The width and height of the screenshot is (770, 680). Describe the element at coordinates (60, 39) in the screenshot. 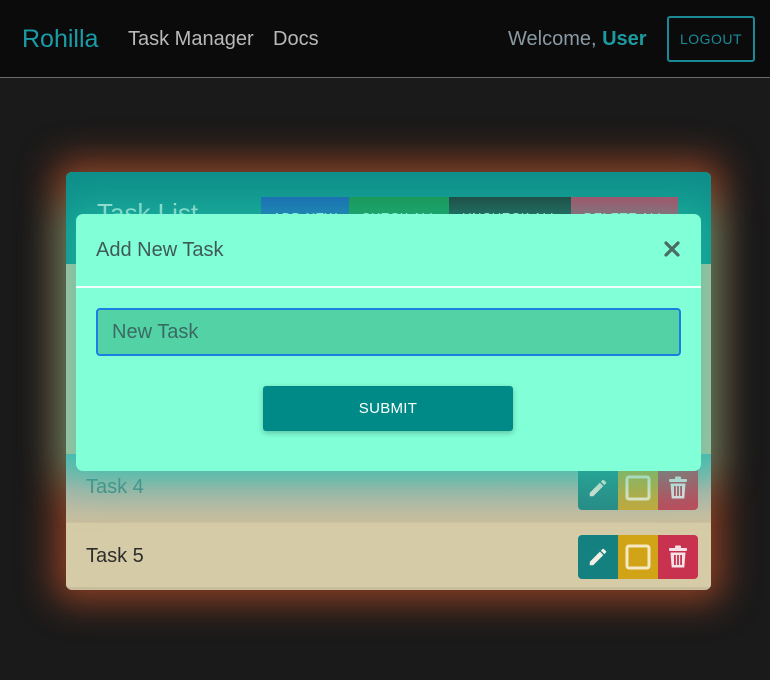

I see `brand-logo: Rohilla` at that location.